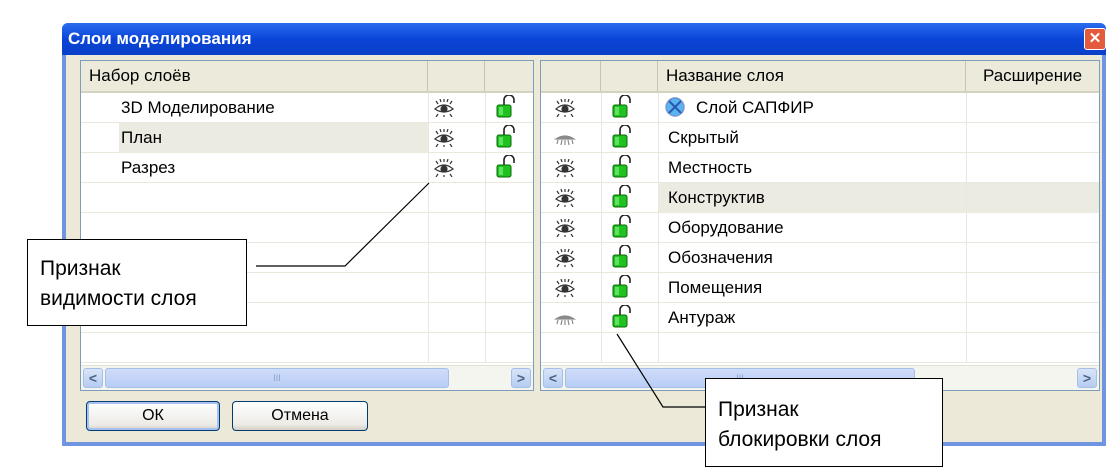 Image resolution: width=1107 pixels, height=467 pixels. What do you see at coordinates (137, 282) in the screenshot?
I see `visibility-callout: Признак видимости слоя` at bounding box center [137, 282].